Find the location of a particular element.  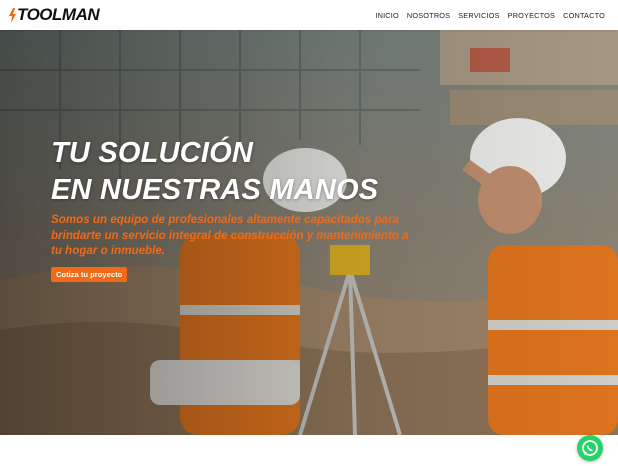

hero-title-line-2: EN NUESTRAS MANOS is located at coordinates (215, 190).